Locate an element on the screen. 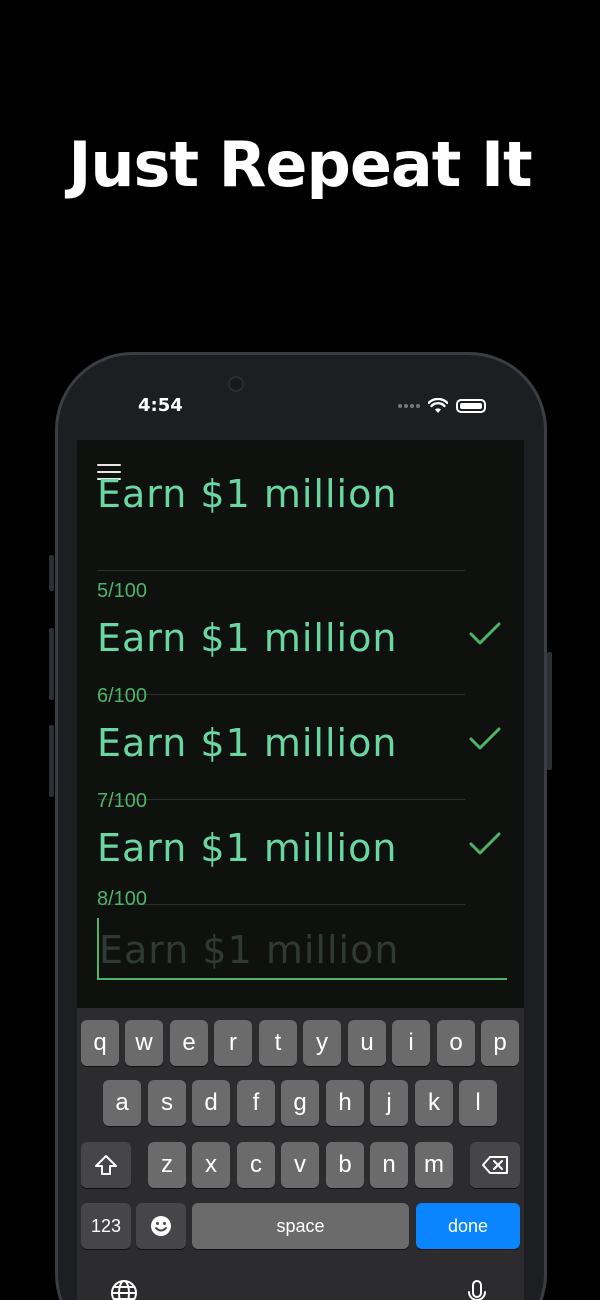 This screenshot has height=1300, width=600. key-d: d is located at coordinates (211, 1103).